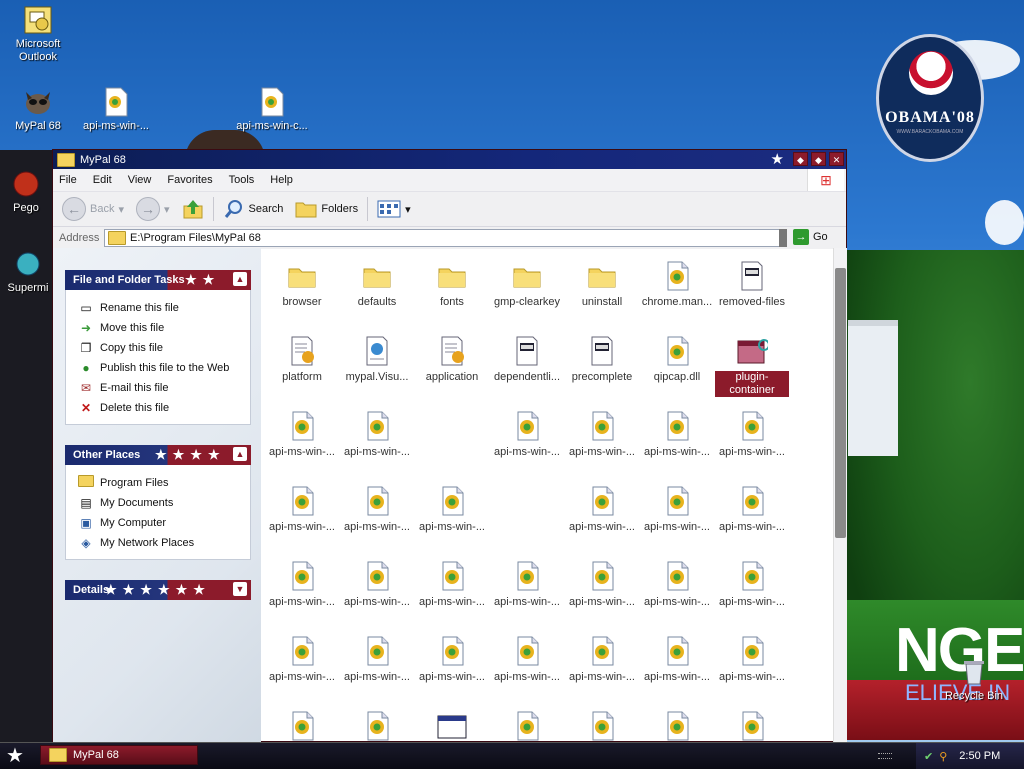  I want to click on details-header: Details ★★★★★★ ▼, so click(158, 590).